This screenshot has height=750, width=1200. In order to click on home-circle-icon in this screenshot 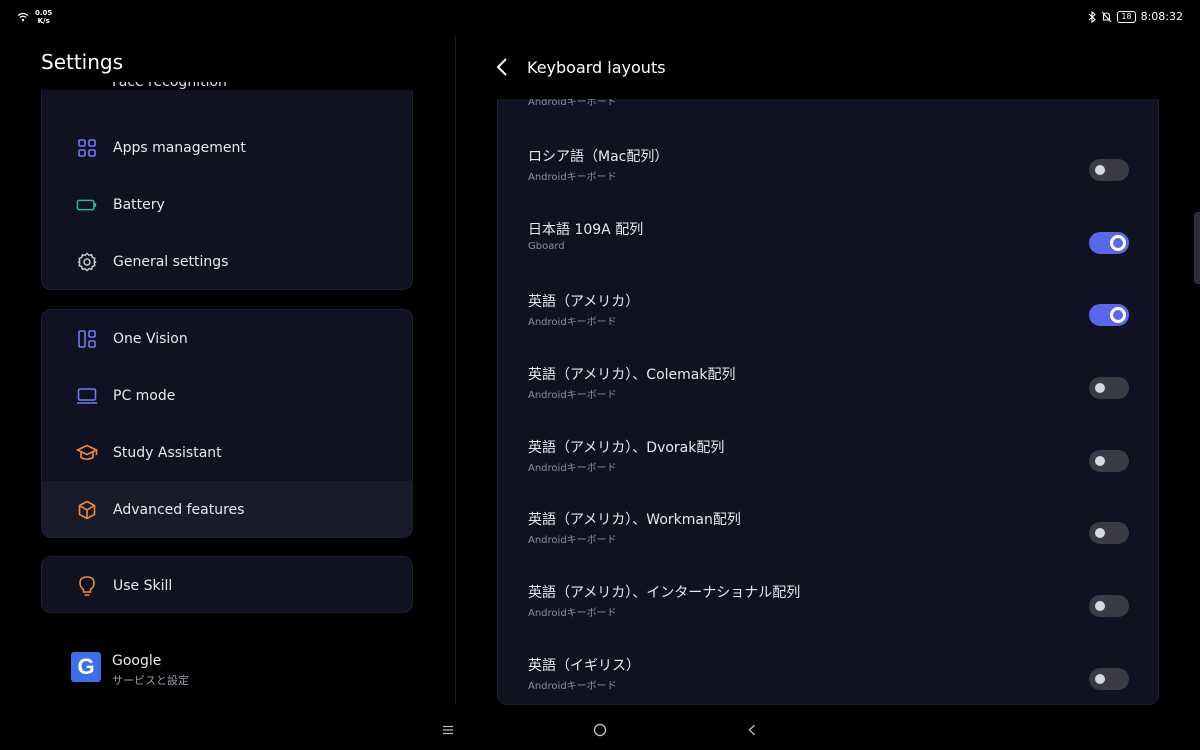, I will do `click(600, 730)`.